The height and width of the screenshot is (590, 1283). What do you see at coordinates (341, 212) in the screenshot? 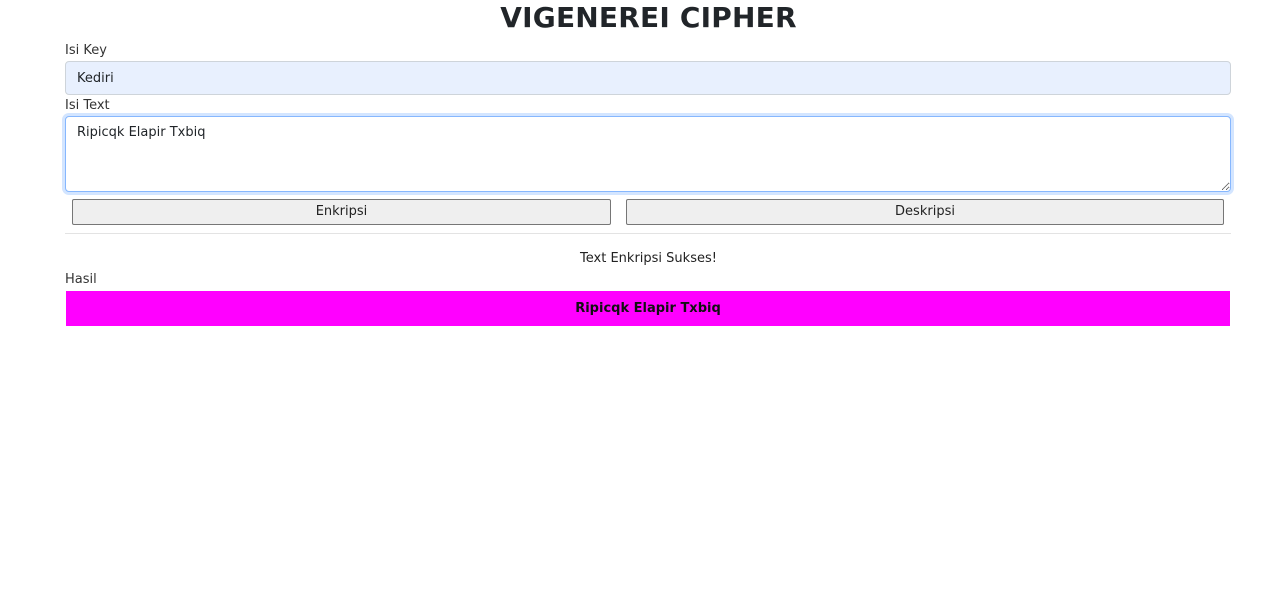
I see `encrypt-button: Enkripsi` at bounding box center [341, 212].